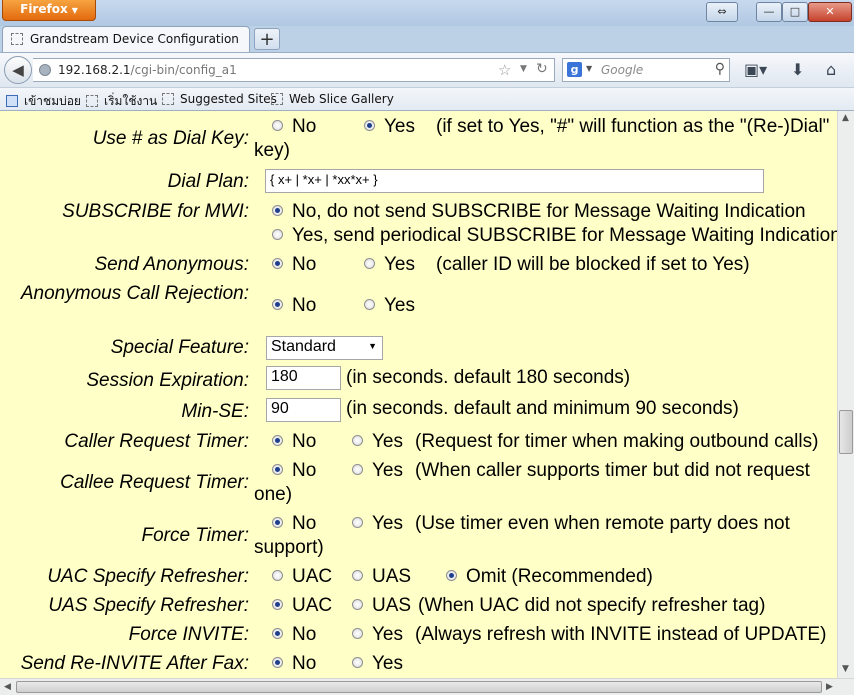 The width and height of the screenshot is (854, 695). Describe the element at coordinates (155, 211) in the screenshot. I see `label-subscribe-mwi: SUBSCRIBE for MWI:` at that location.